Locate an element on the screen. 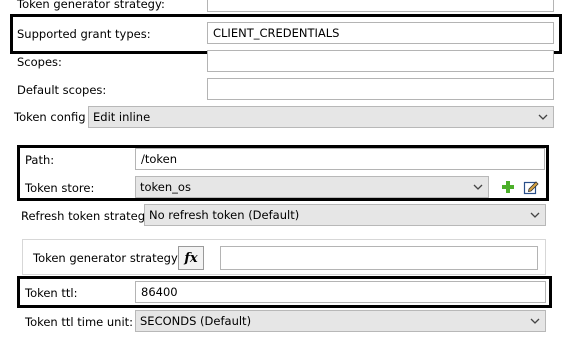 This screenshot has width=565, height=339. token-store-value: token_os is located at coordinates (165, 187).